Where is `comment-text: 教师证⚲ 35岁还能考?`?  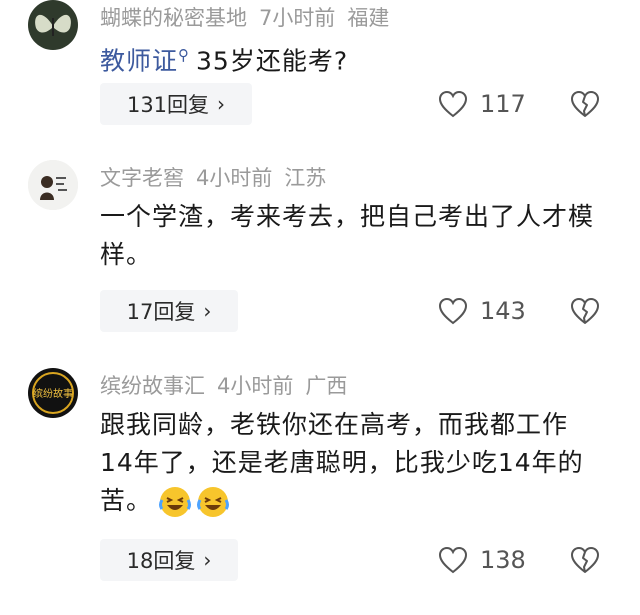
comment-text: 教师证⚲ 35岁还能考? is located at coordinates (355, 58).